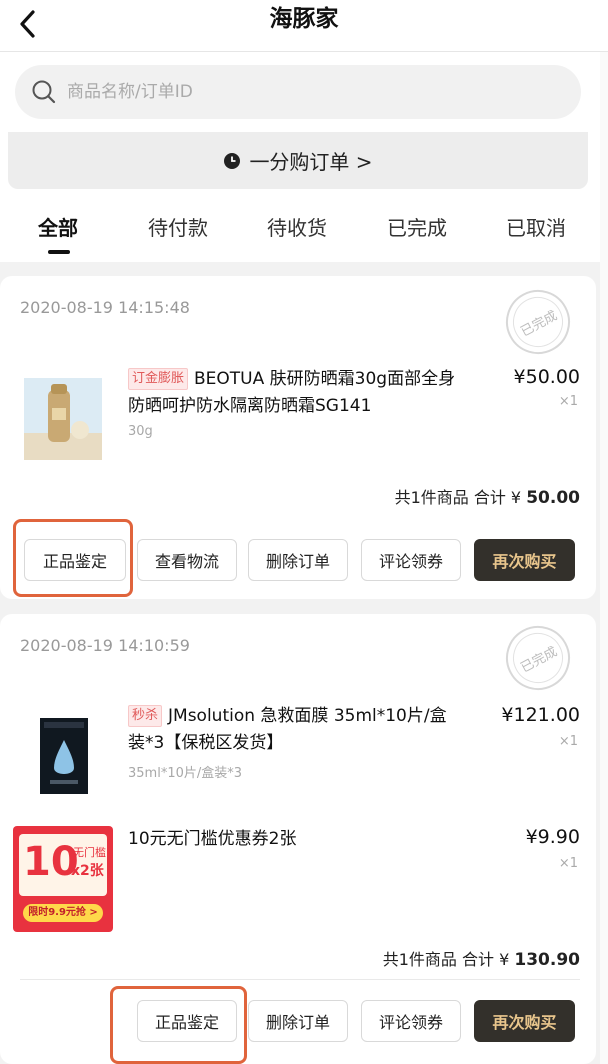 The width and height of the screenshot is (608, 1064). I want to click on order-date: 2020-08-19 14:10:59, so click(105, 645).